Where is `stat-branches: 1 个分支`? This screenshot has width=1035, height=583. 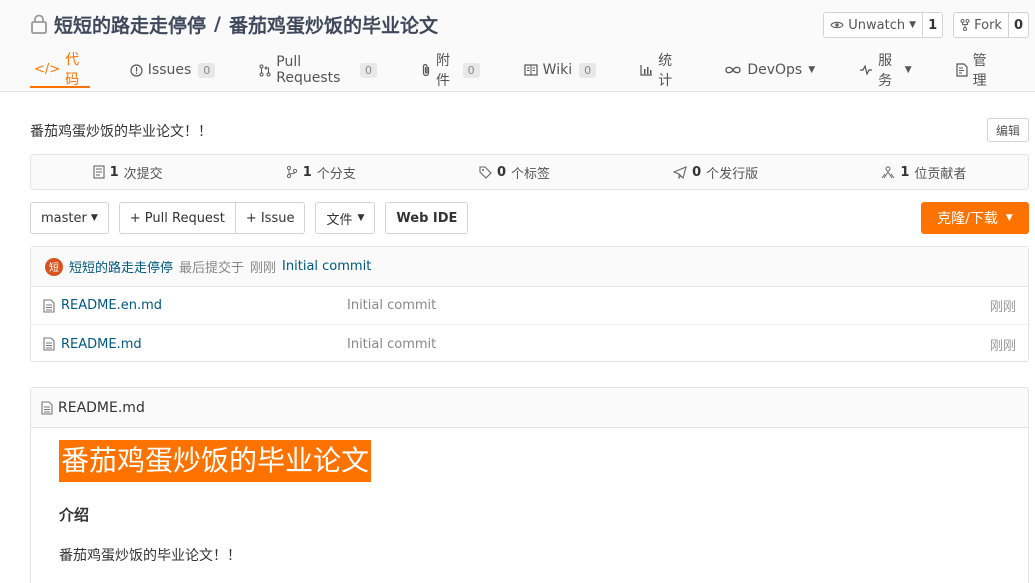
stat-branches: 1 个分支 is located at coordinates (321, 172).